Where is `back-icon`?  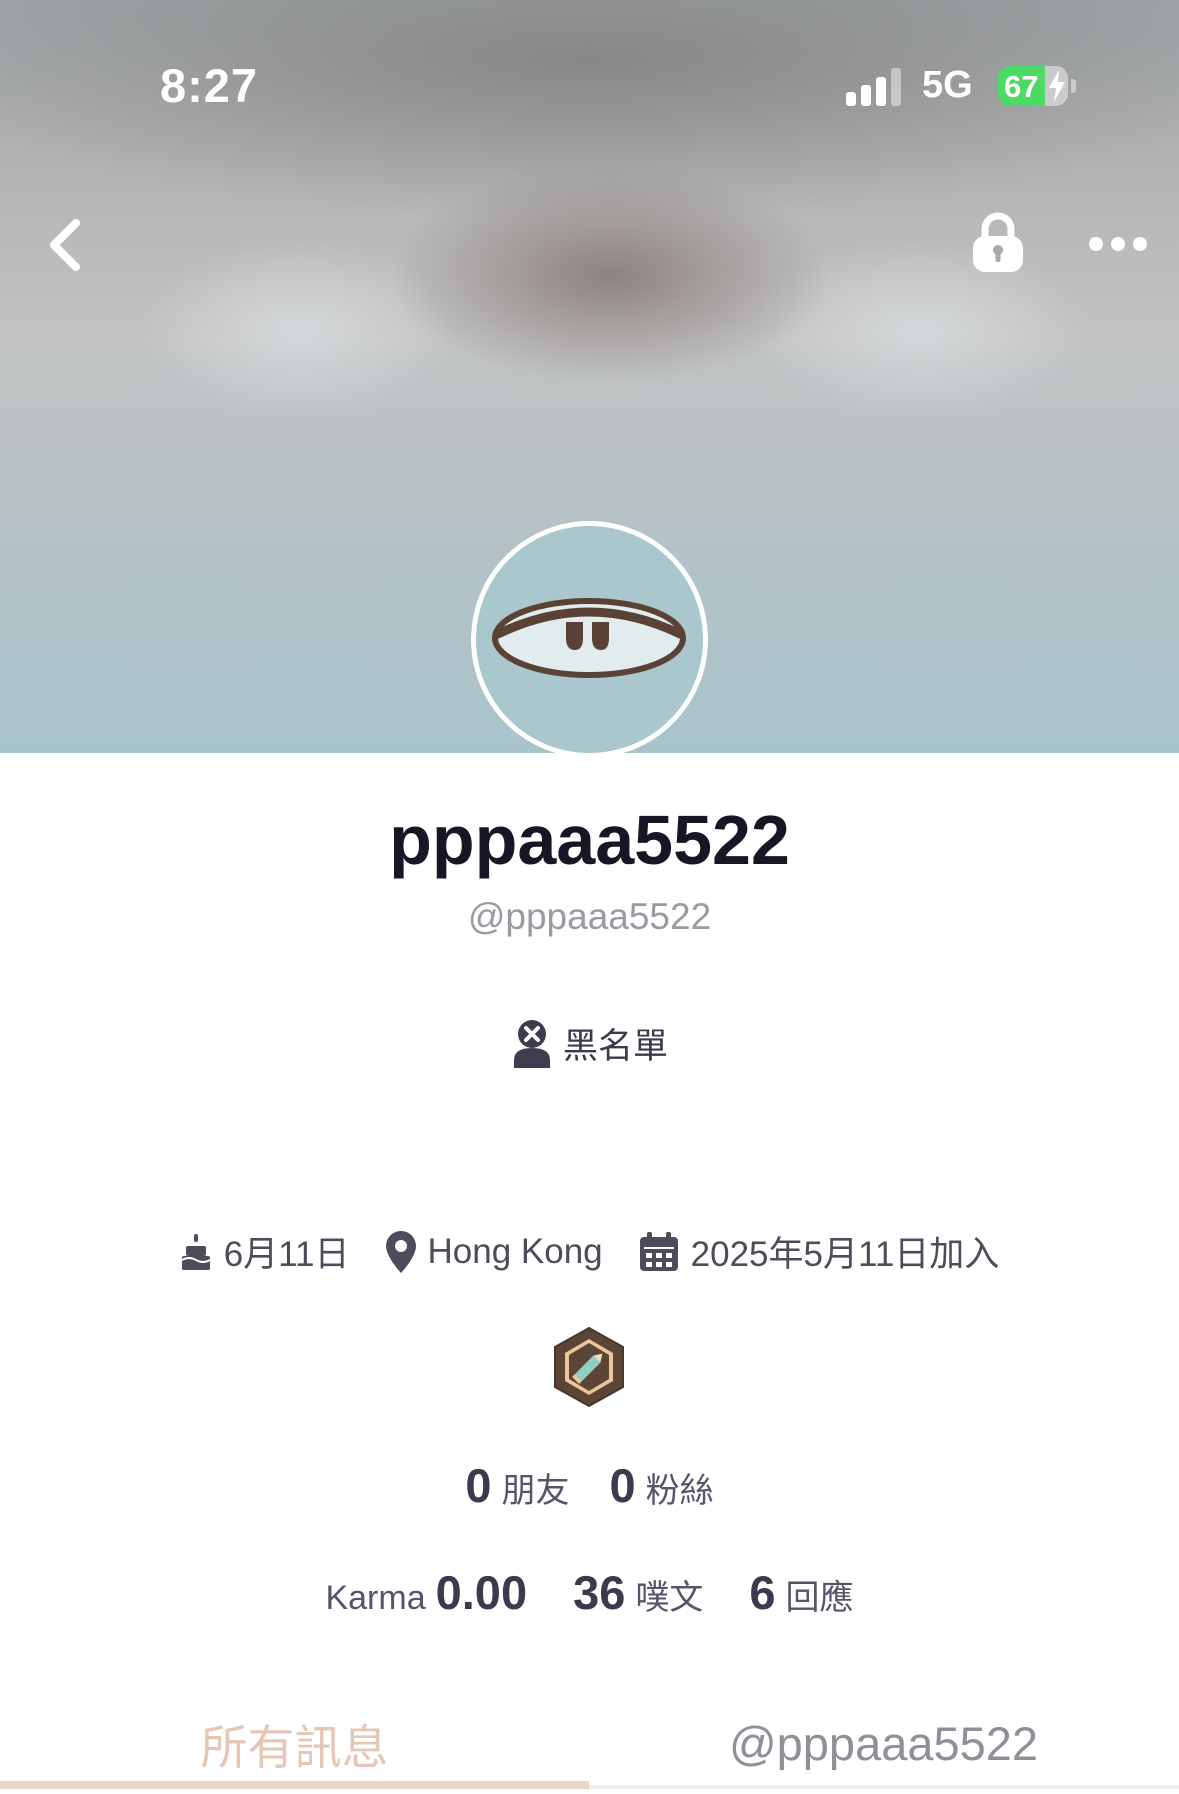
back-icon is located at coordinates (65, 245).